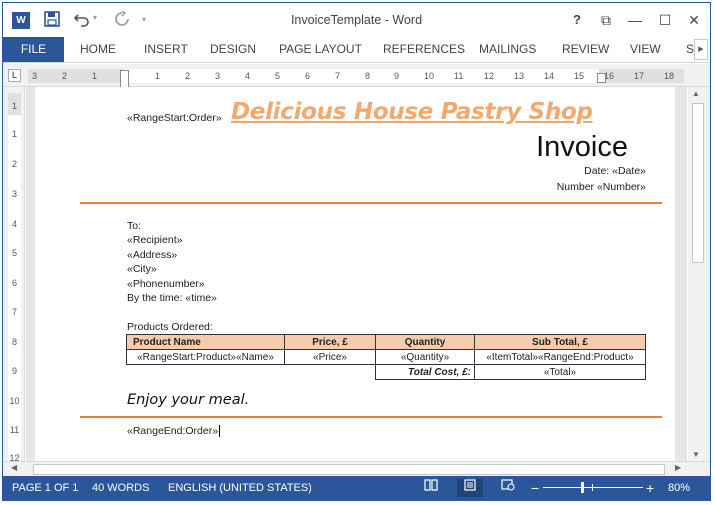 This screenshot has width=715, height=505. I want to click on total-cost-label: Total Cost, £:, so click(425, 372).